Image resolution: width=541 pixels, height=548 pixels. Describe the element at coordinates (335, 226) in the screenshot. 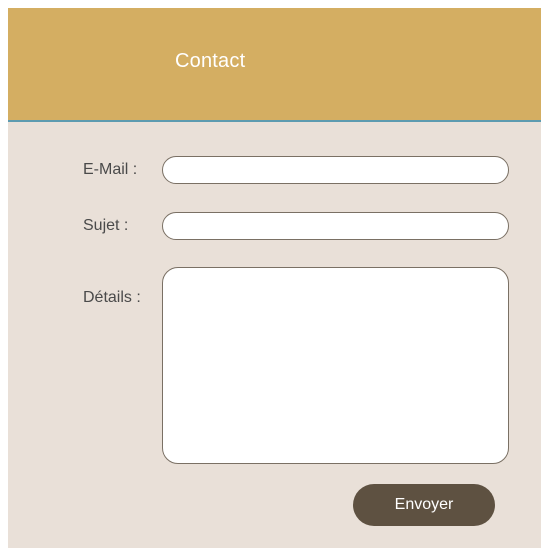

I see `subject-field` at that location.